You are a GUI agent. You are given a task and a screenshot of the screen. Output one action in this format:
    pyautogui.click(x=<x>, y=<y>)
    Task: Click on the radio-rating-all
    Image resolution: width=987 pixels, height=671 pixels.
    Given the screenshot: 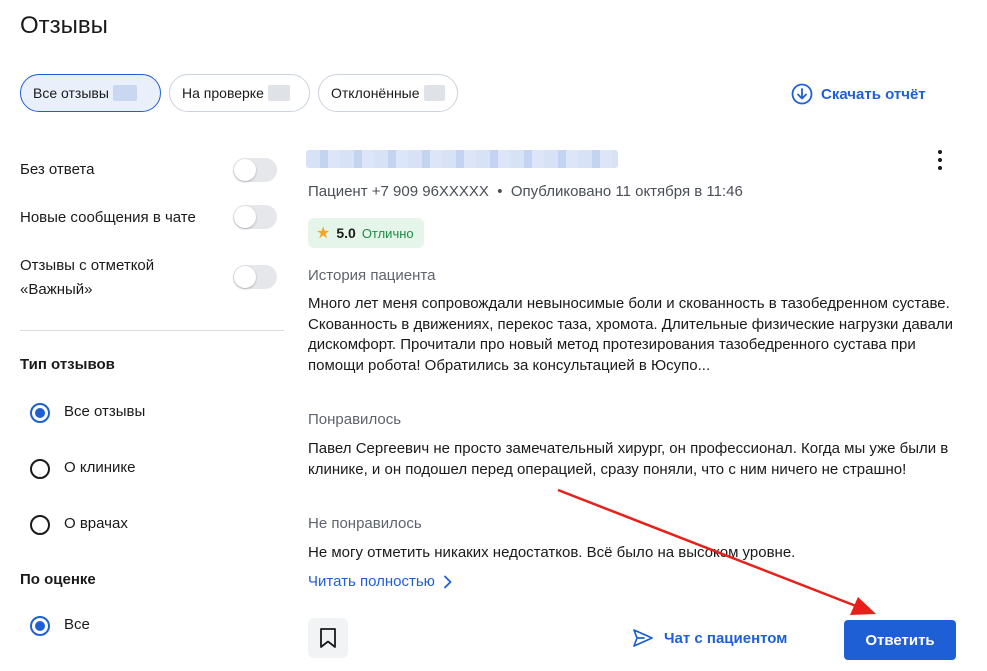 What is the action you would take?
    pyautogui.click(x=40, y=626)
    